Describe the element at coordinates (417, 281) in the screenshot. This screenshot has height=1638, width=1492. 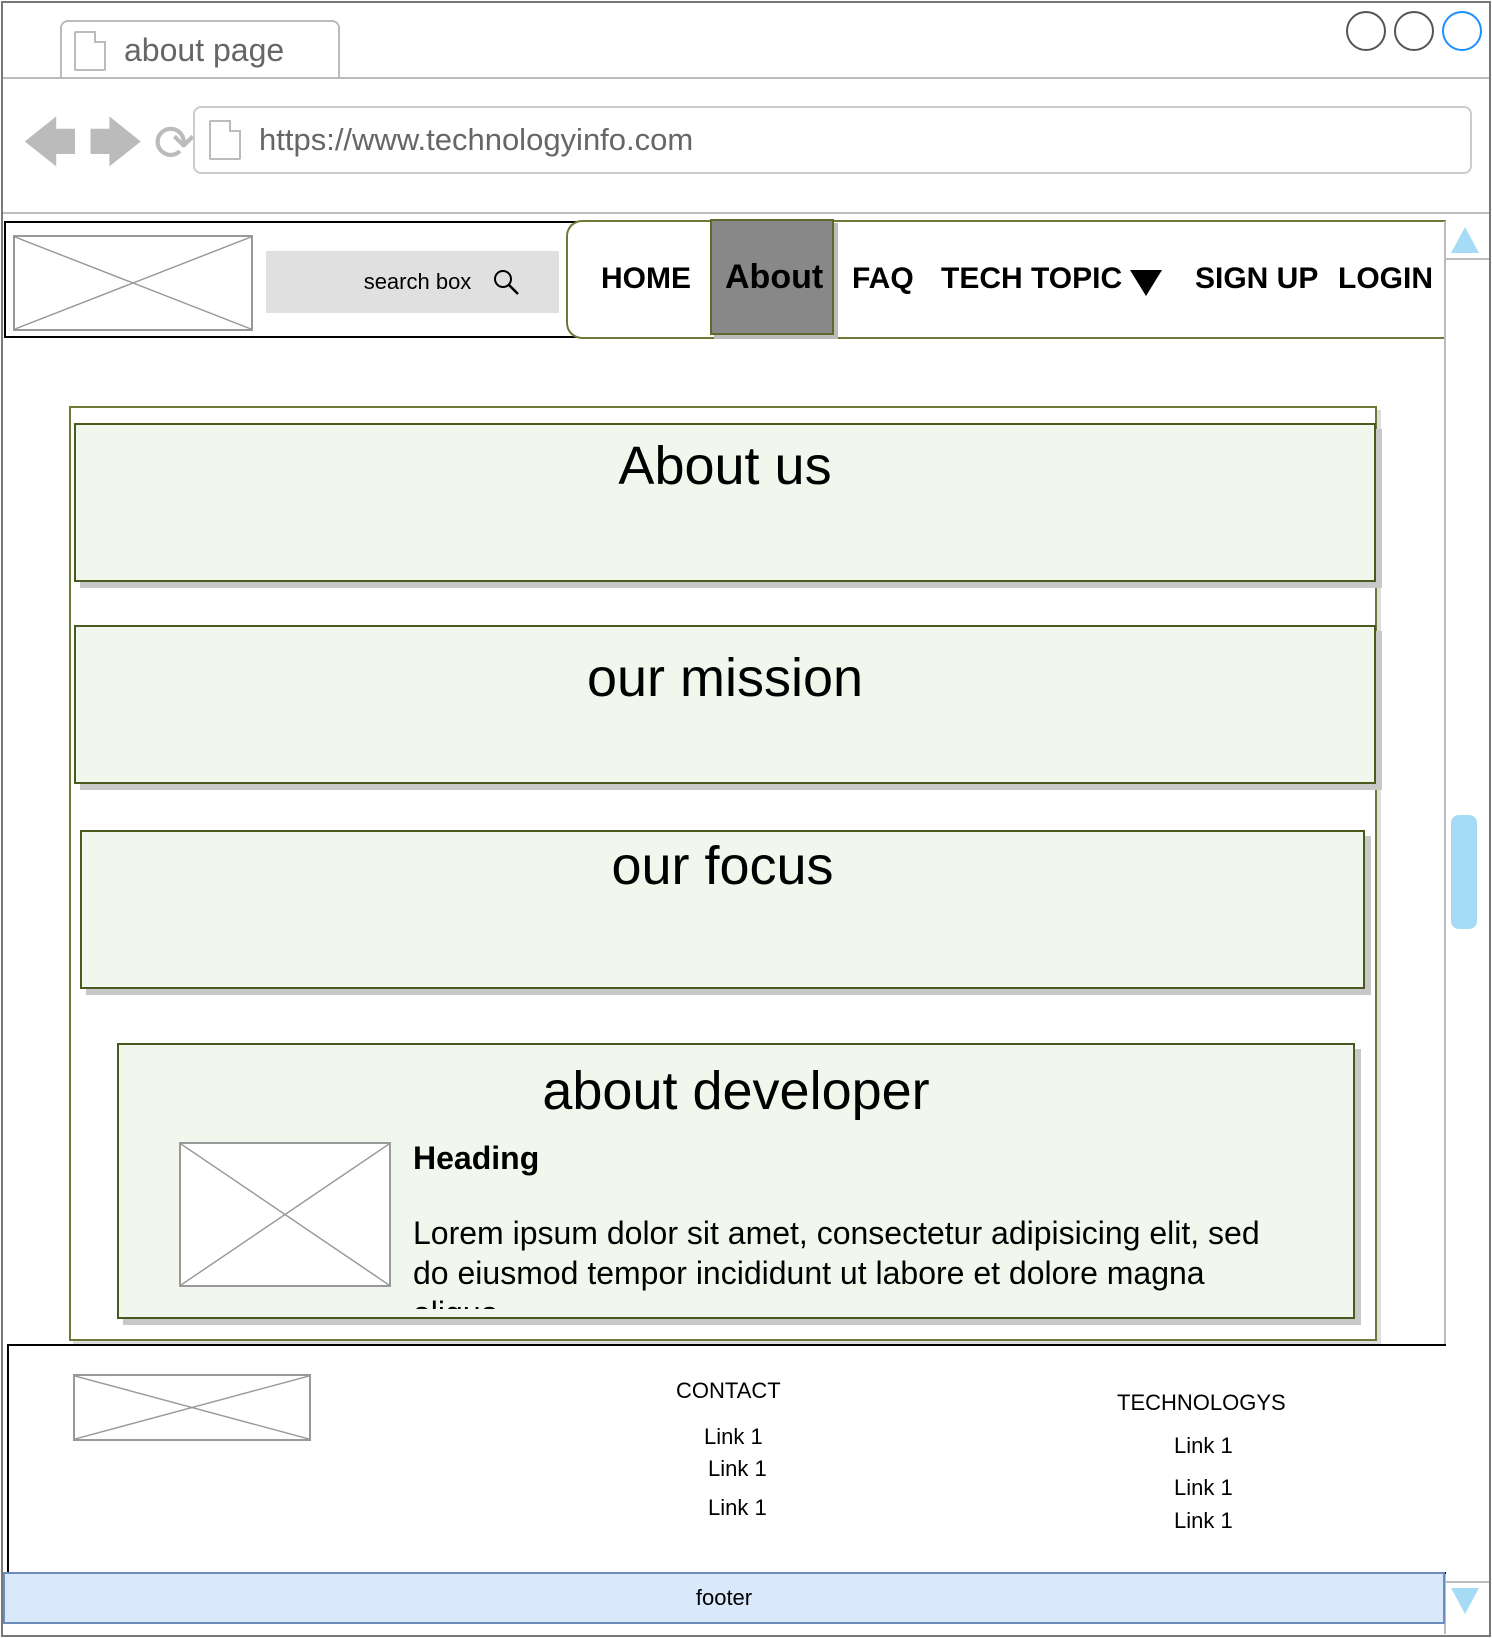
I see `search-placeholder: search box` at that location.